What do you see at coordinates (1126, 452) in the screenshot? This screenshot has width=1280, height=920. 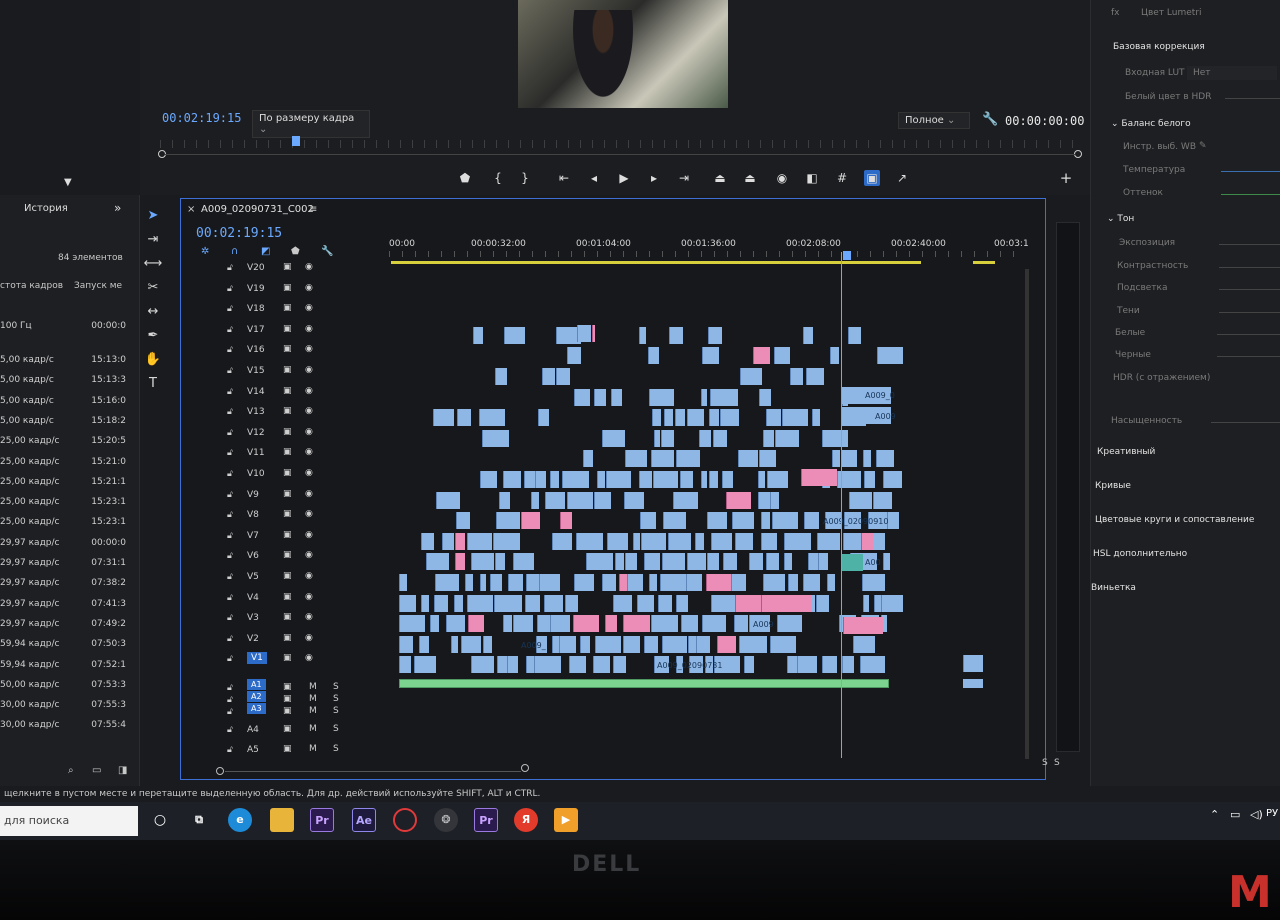 I see `creative-section: Креативный` at bounding box center [1126, 452].